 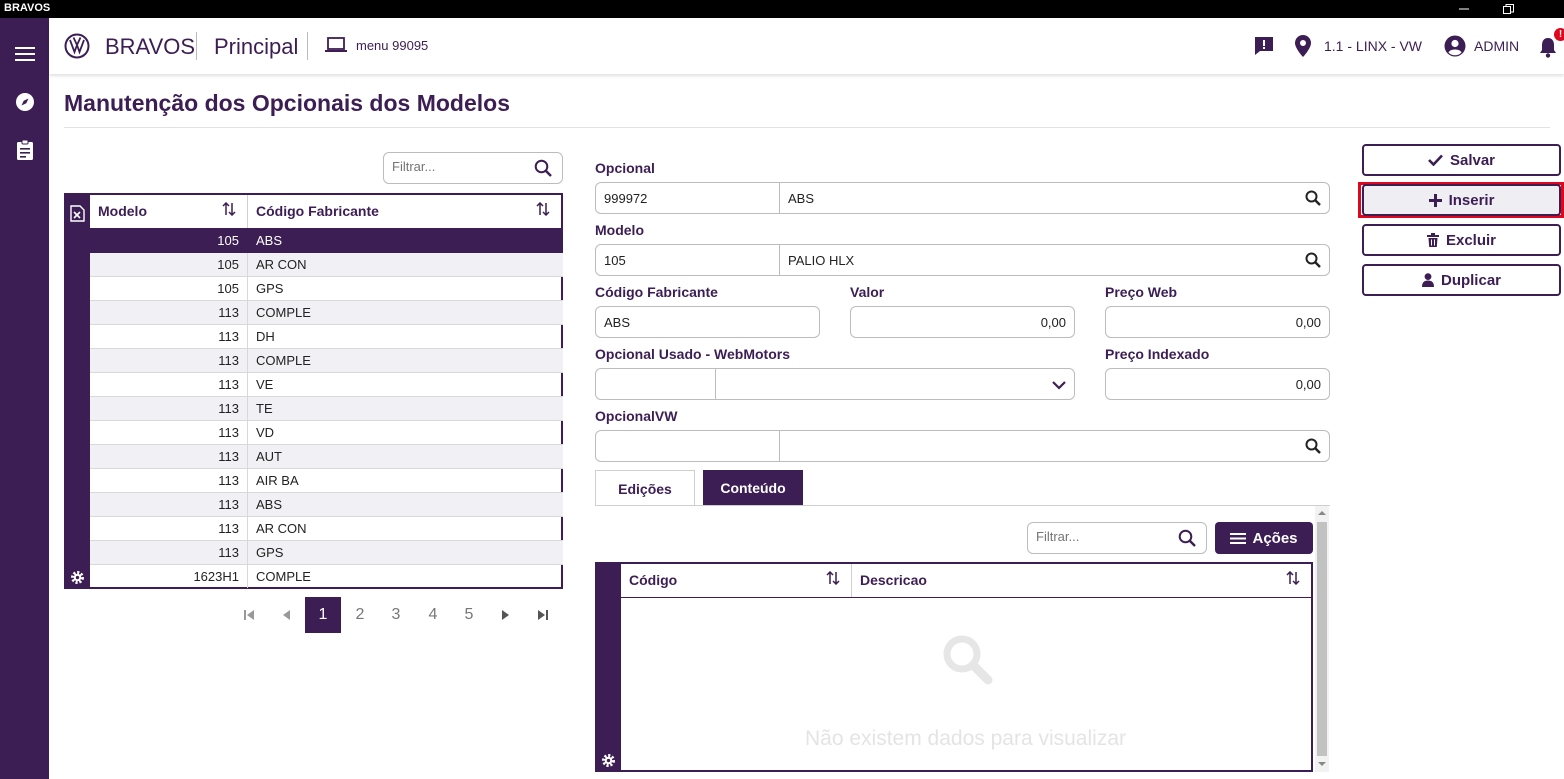 I want to click on left-filter-input, so click(x=452, y=166).